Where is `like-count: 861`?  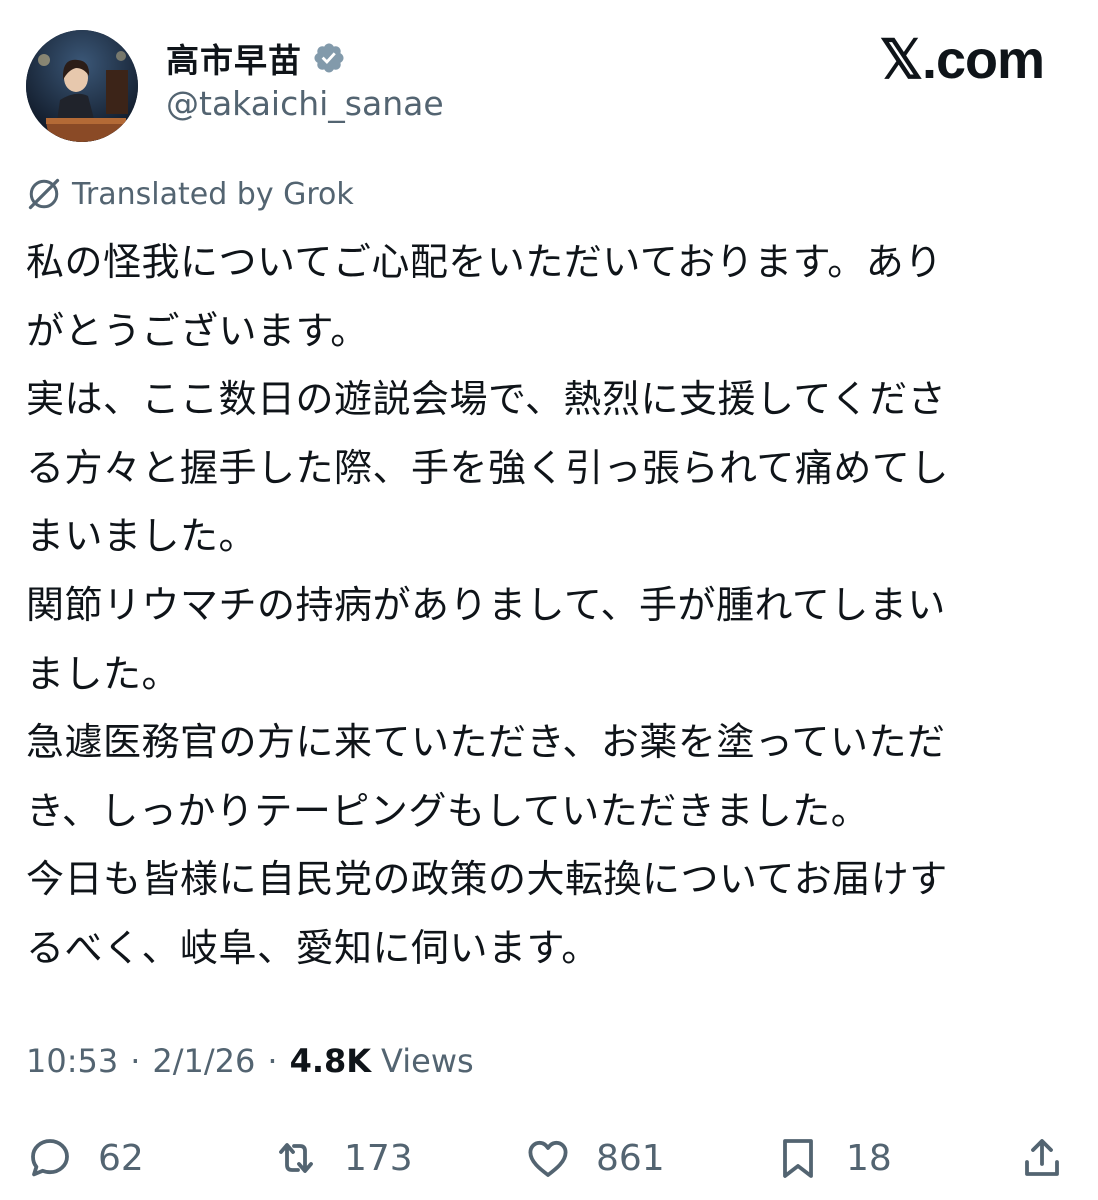
like-count: 861 is located at coordinates (630, 1158).